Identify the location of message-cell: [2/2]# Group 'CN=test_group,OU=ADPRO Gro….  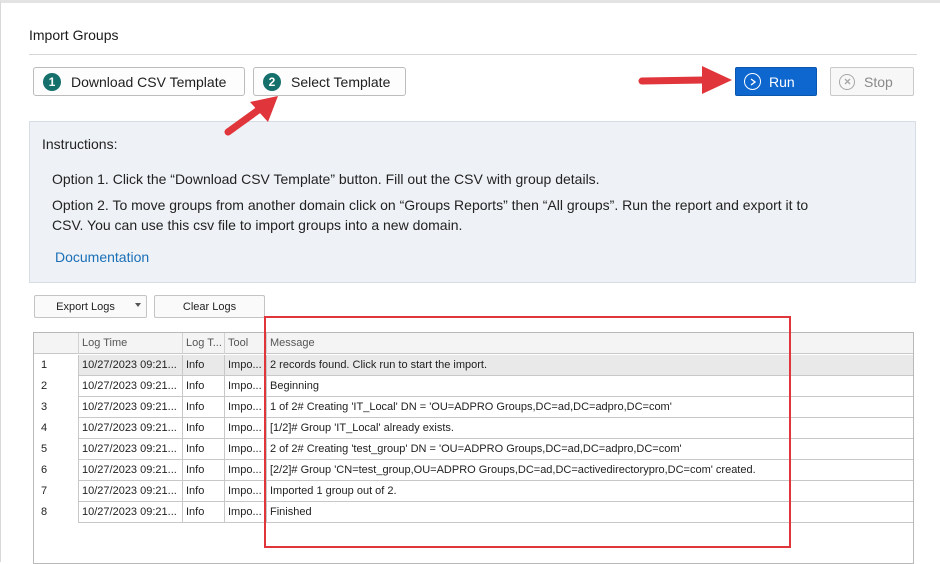
(589, 470).